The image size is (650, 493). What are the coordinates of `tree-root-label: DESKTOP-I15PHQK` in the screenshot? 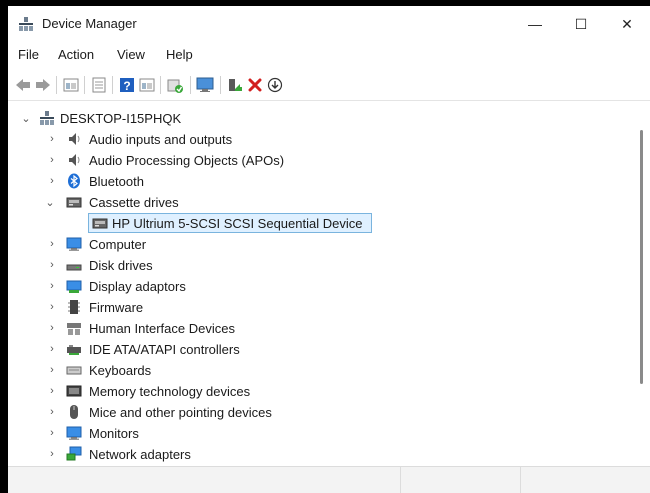 It's located at (121, 118).